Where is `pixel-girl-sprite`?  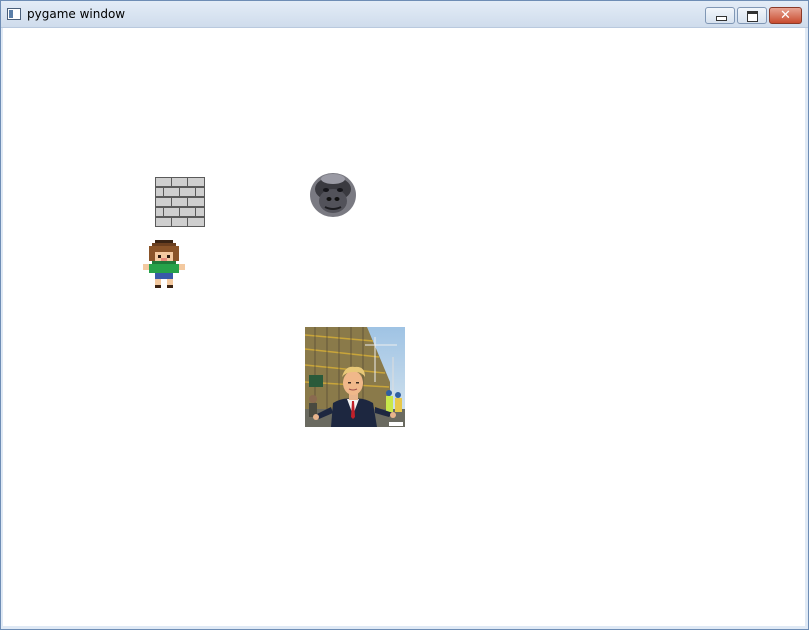
pixel-girl-sprite is located at coordinates (164, 264).